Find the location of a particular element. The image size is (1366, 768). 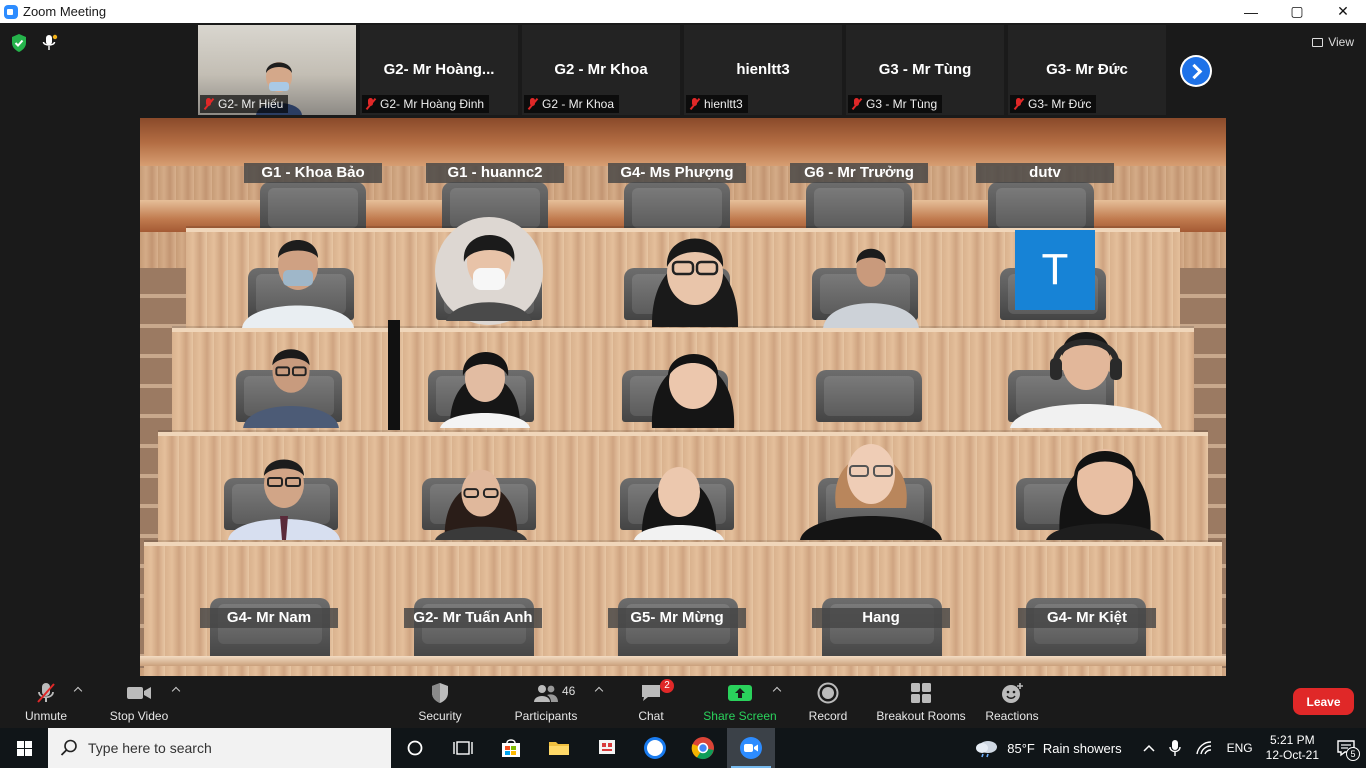

window-title: Zoom Meeting is located at coordinates (65, 11).